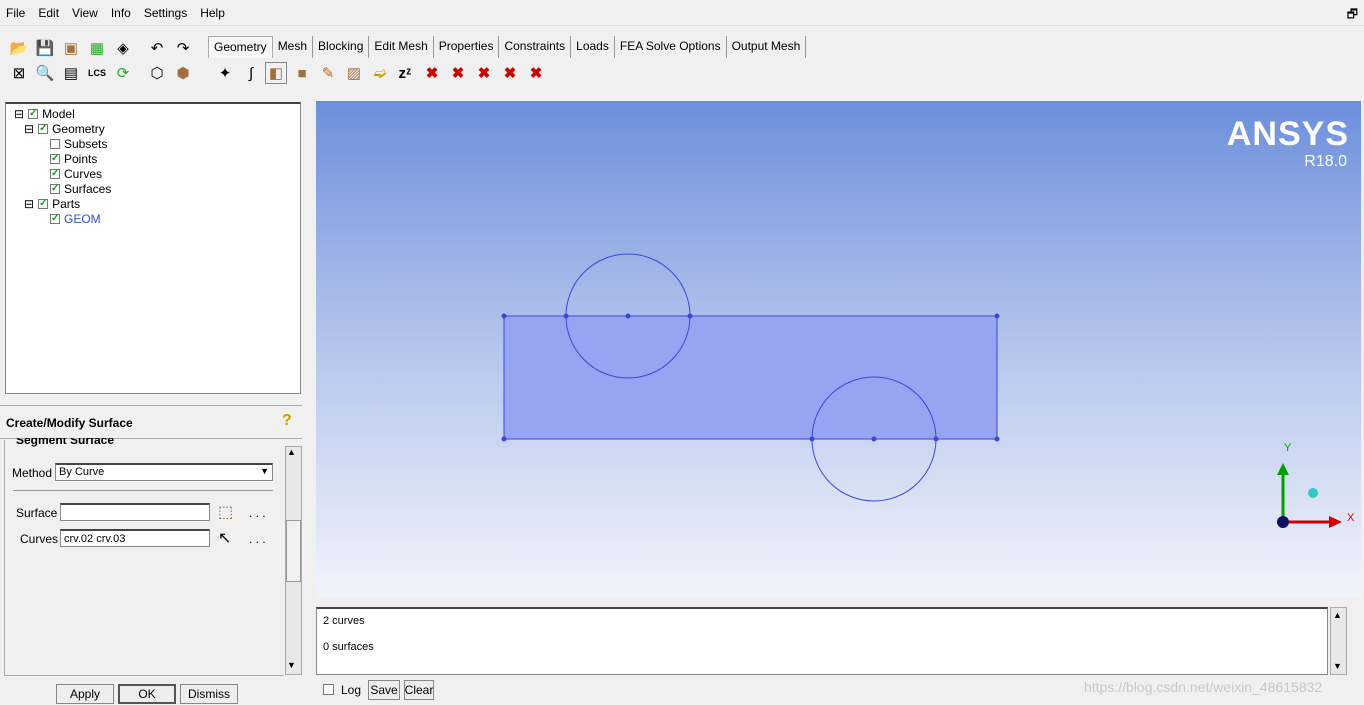 The height and width of the screenshot is (705, 1364). Describe the element at coordinates (78, 144) in the screenshot. I see `tree-item-subsets: Subsets` at that location.